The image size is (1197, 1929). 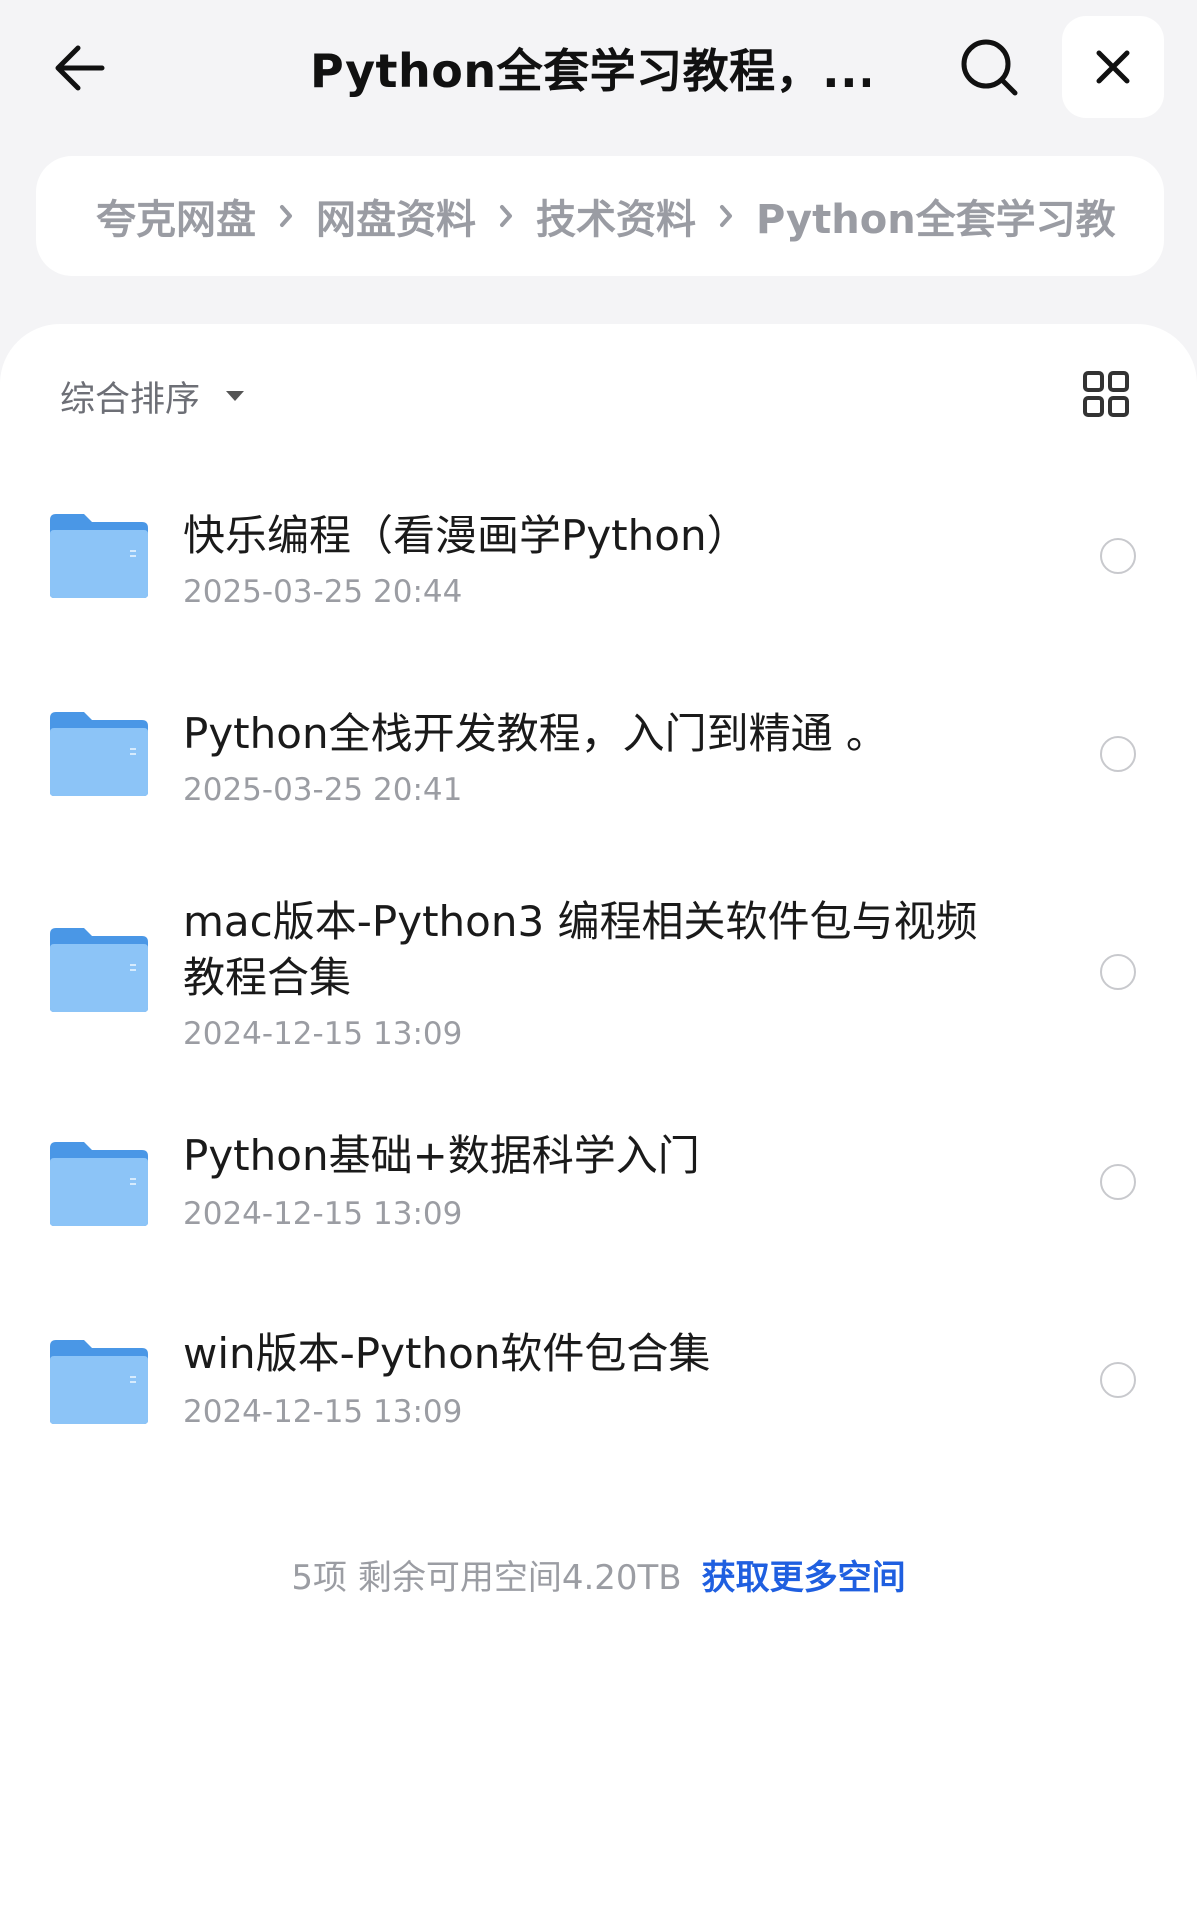 I want to click on close-button, so click(x=1113, y=67).